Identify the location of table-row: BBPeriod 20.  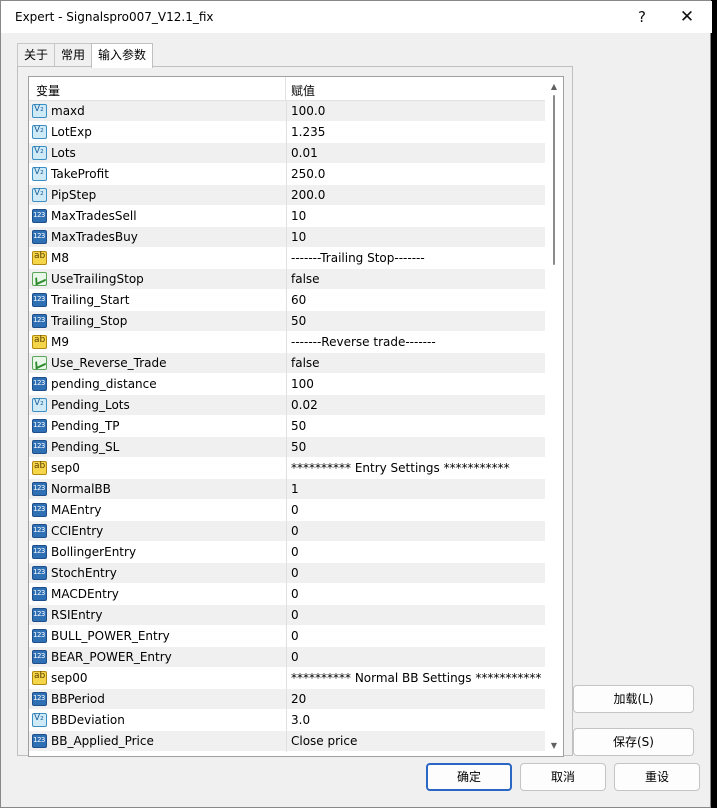
(287, 699).